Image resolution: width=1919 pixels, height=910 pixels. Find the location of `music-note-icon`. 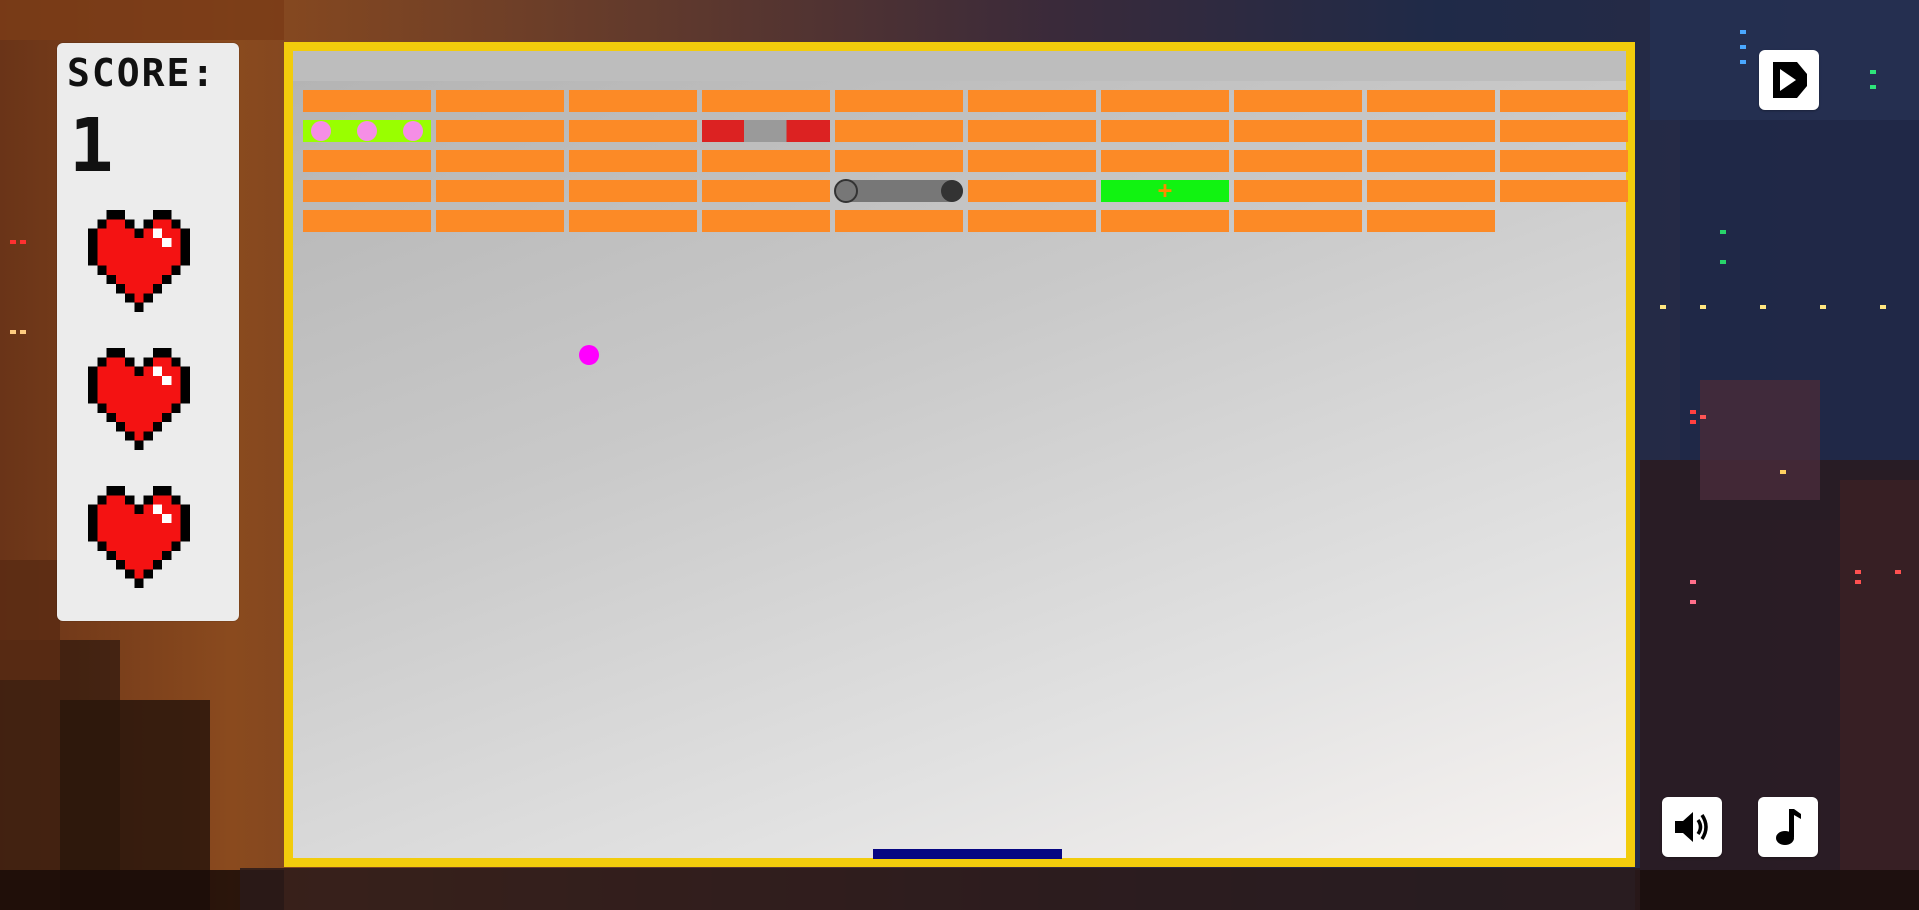

music-note-icon is located at coordinates (1788, 827).